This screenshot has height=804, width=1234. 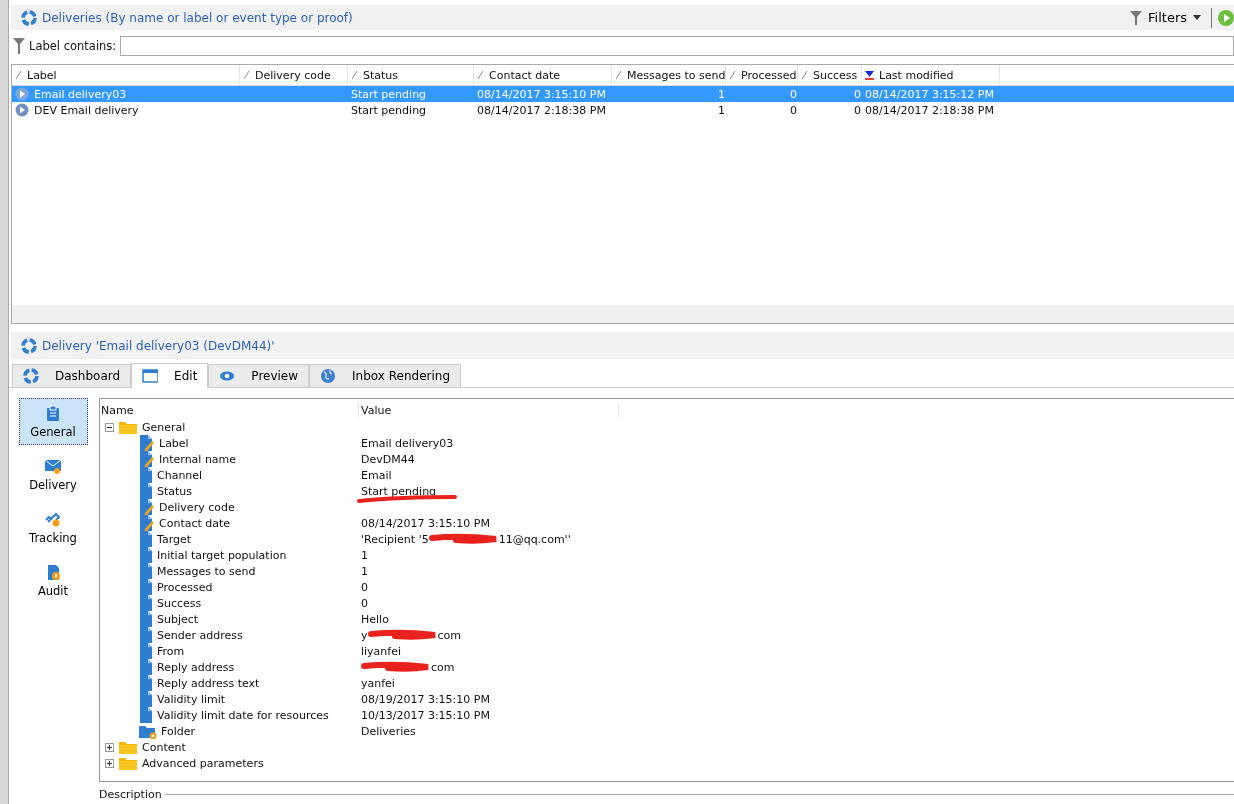 I want to click on property-value: Start pending, so click(x=399, y=491).